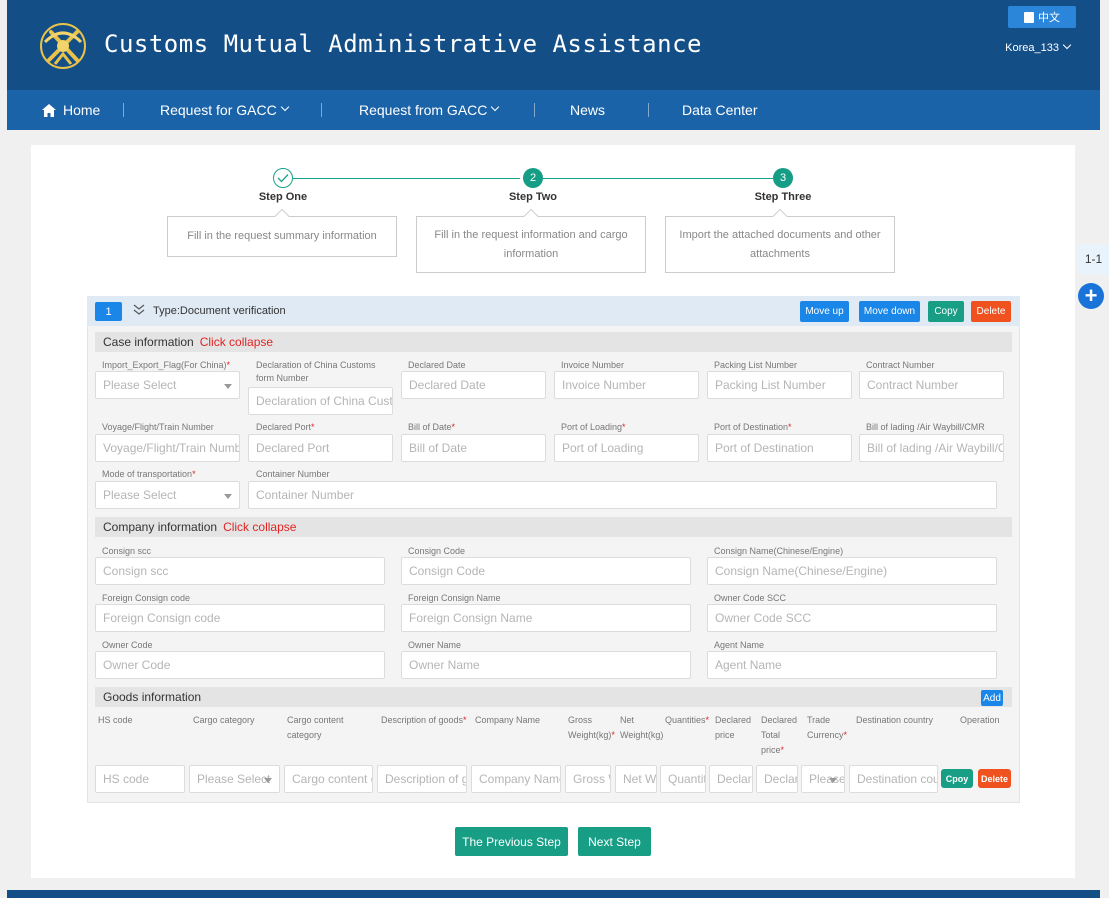  I want to click on request-type-label: Type:Document verification, so click(219, 311).